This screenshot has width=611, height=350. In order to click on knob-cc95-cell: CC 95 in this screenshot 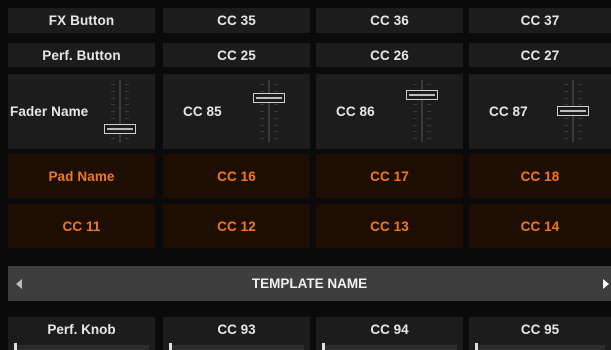, I will do `click(540, 333)`.